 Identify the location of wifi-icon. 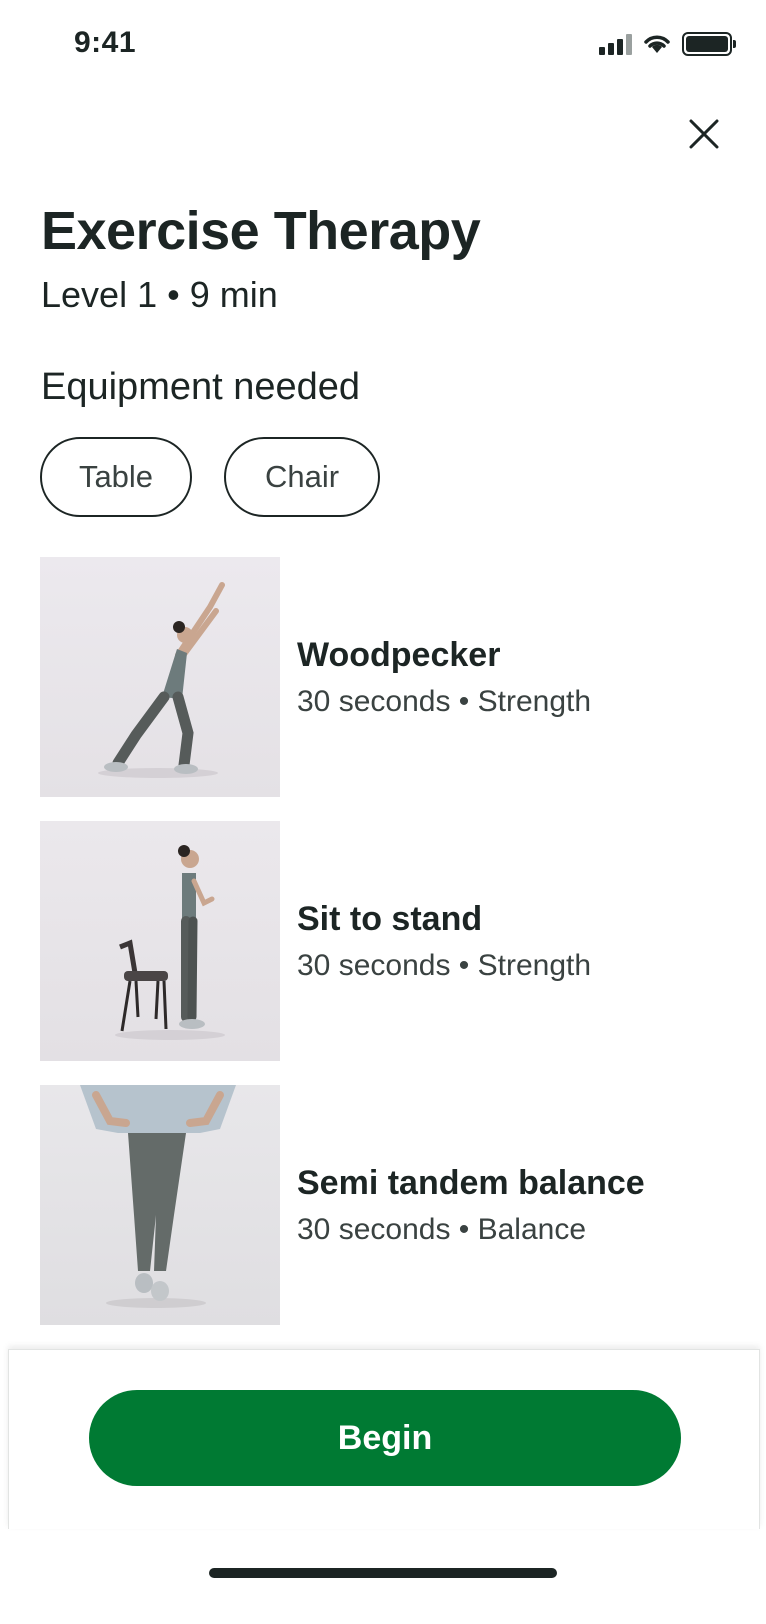
(657, 44).